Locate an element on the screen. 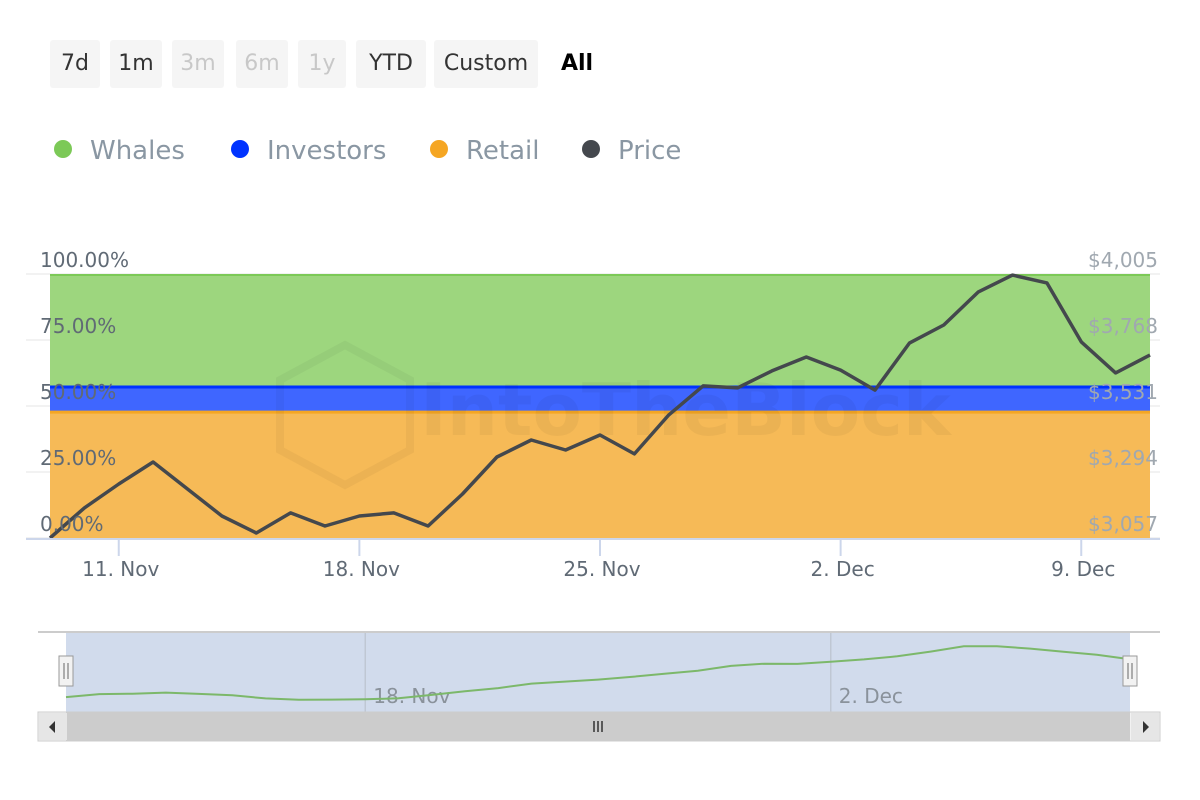 The width and height of the screenshot is (1200, 800). y-right-tick-label: $4,005 is located at coordinates (1123, 260).